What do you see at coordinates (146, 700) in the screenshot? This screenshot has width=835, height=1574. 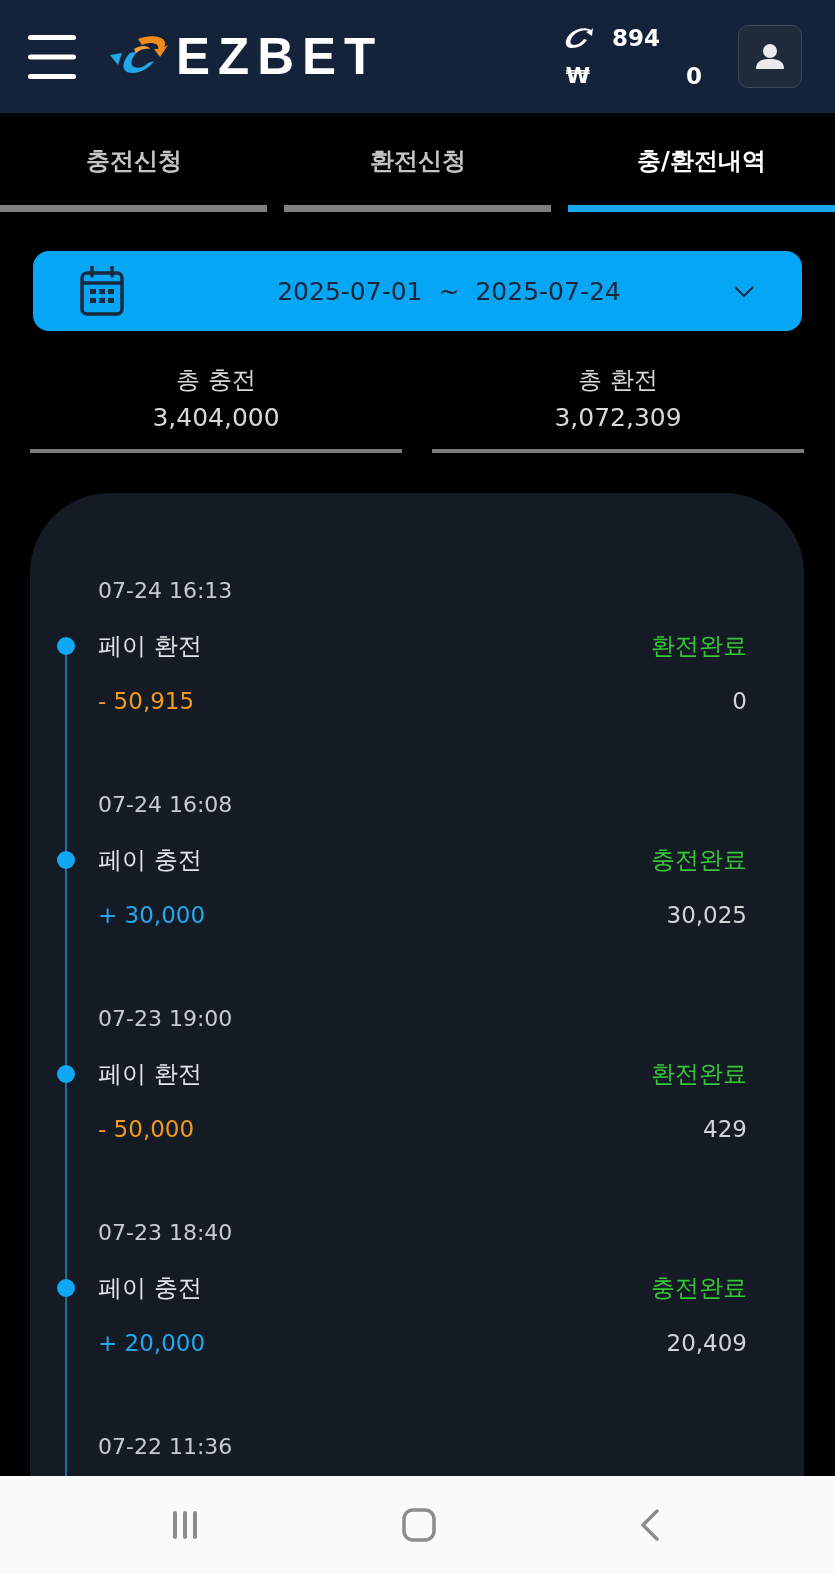 I see `amount-text: - 50,915` at bounding box center [146, 700].